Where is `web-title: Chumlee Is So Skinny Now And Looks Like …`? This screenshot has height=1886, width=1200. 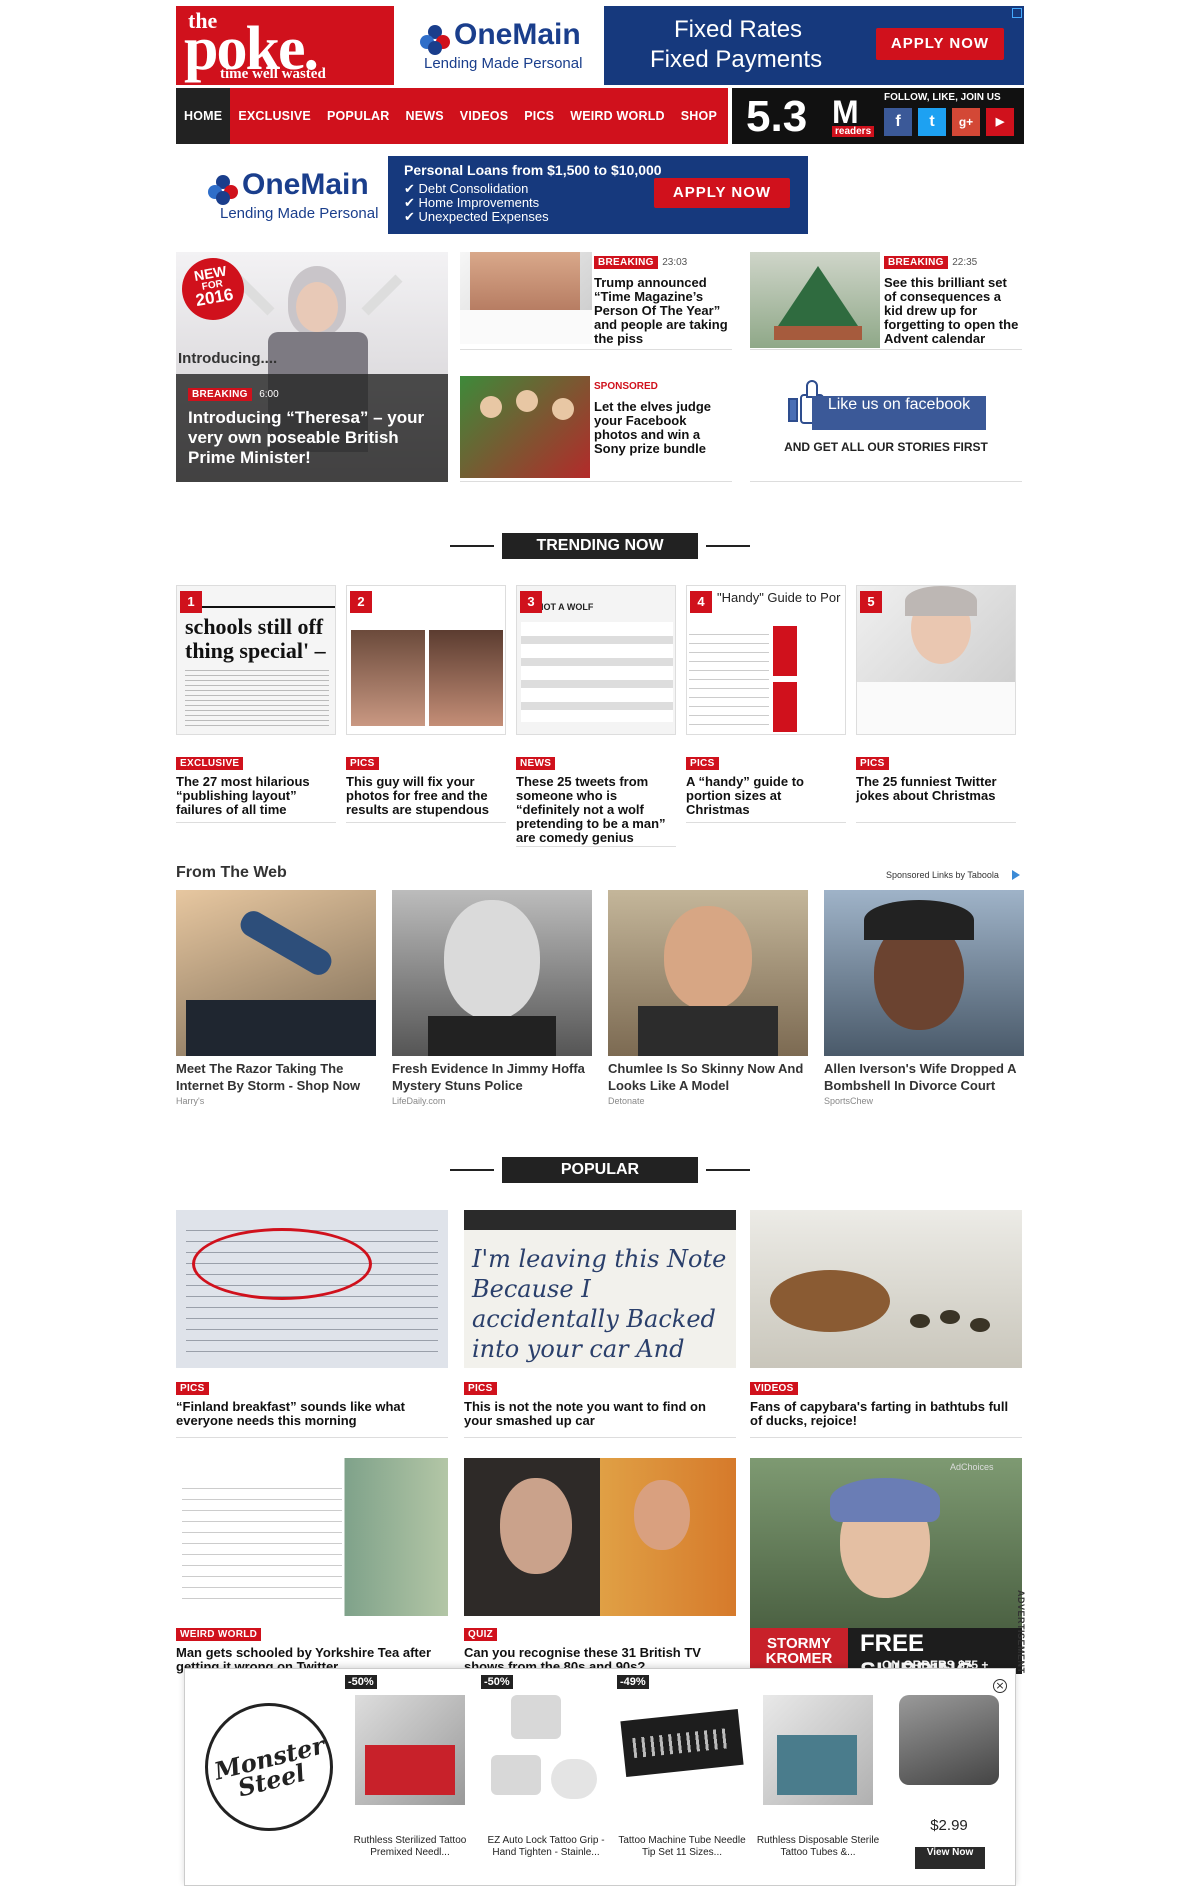 web-title: Chumlee Is So Skinny Now And Looks Like … is located at coordinates (708, 1077).